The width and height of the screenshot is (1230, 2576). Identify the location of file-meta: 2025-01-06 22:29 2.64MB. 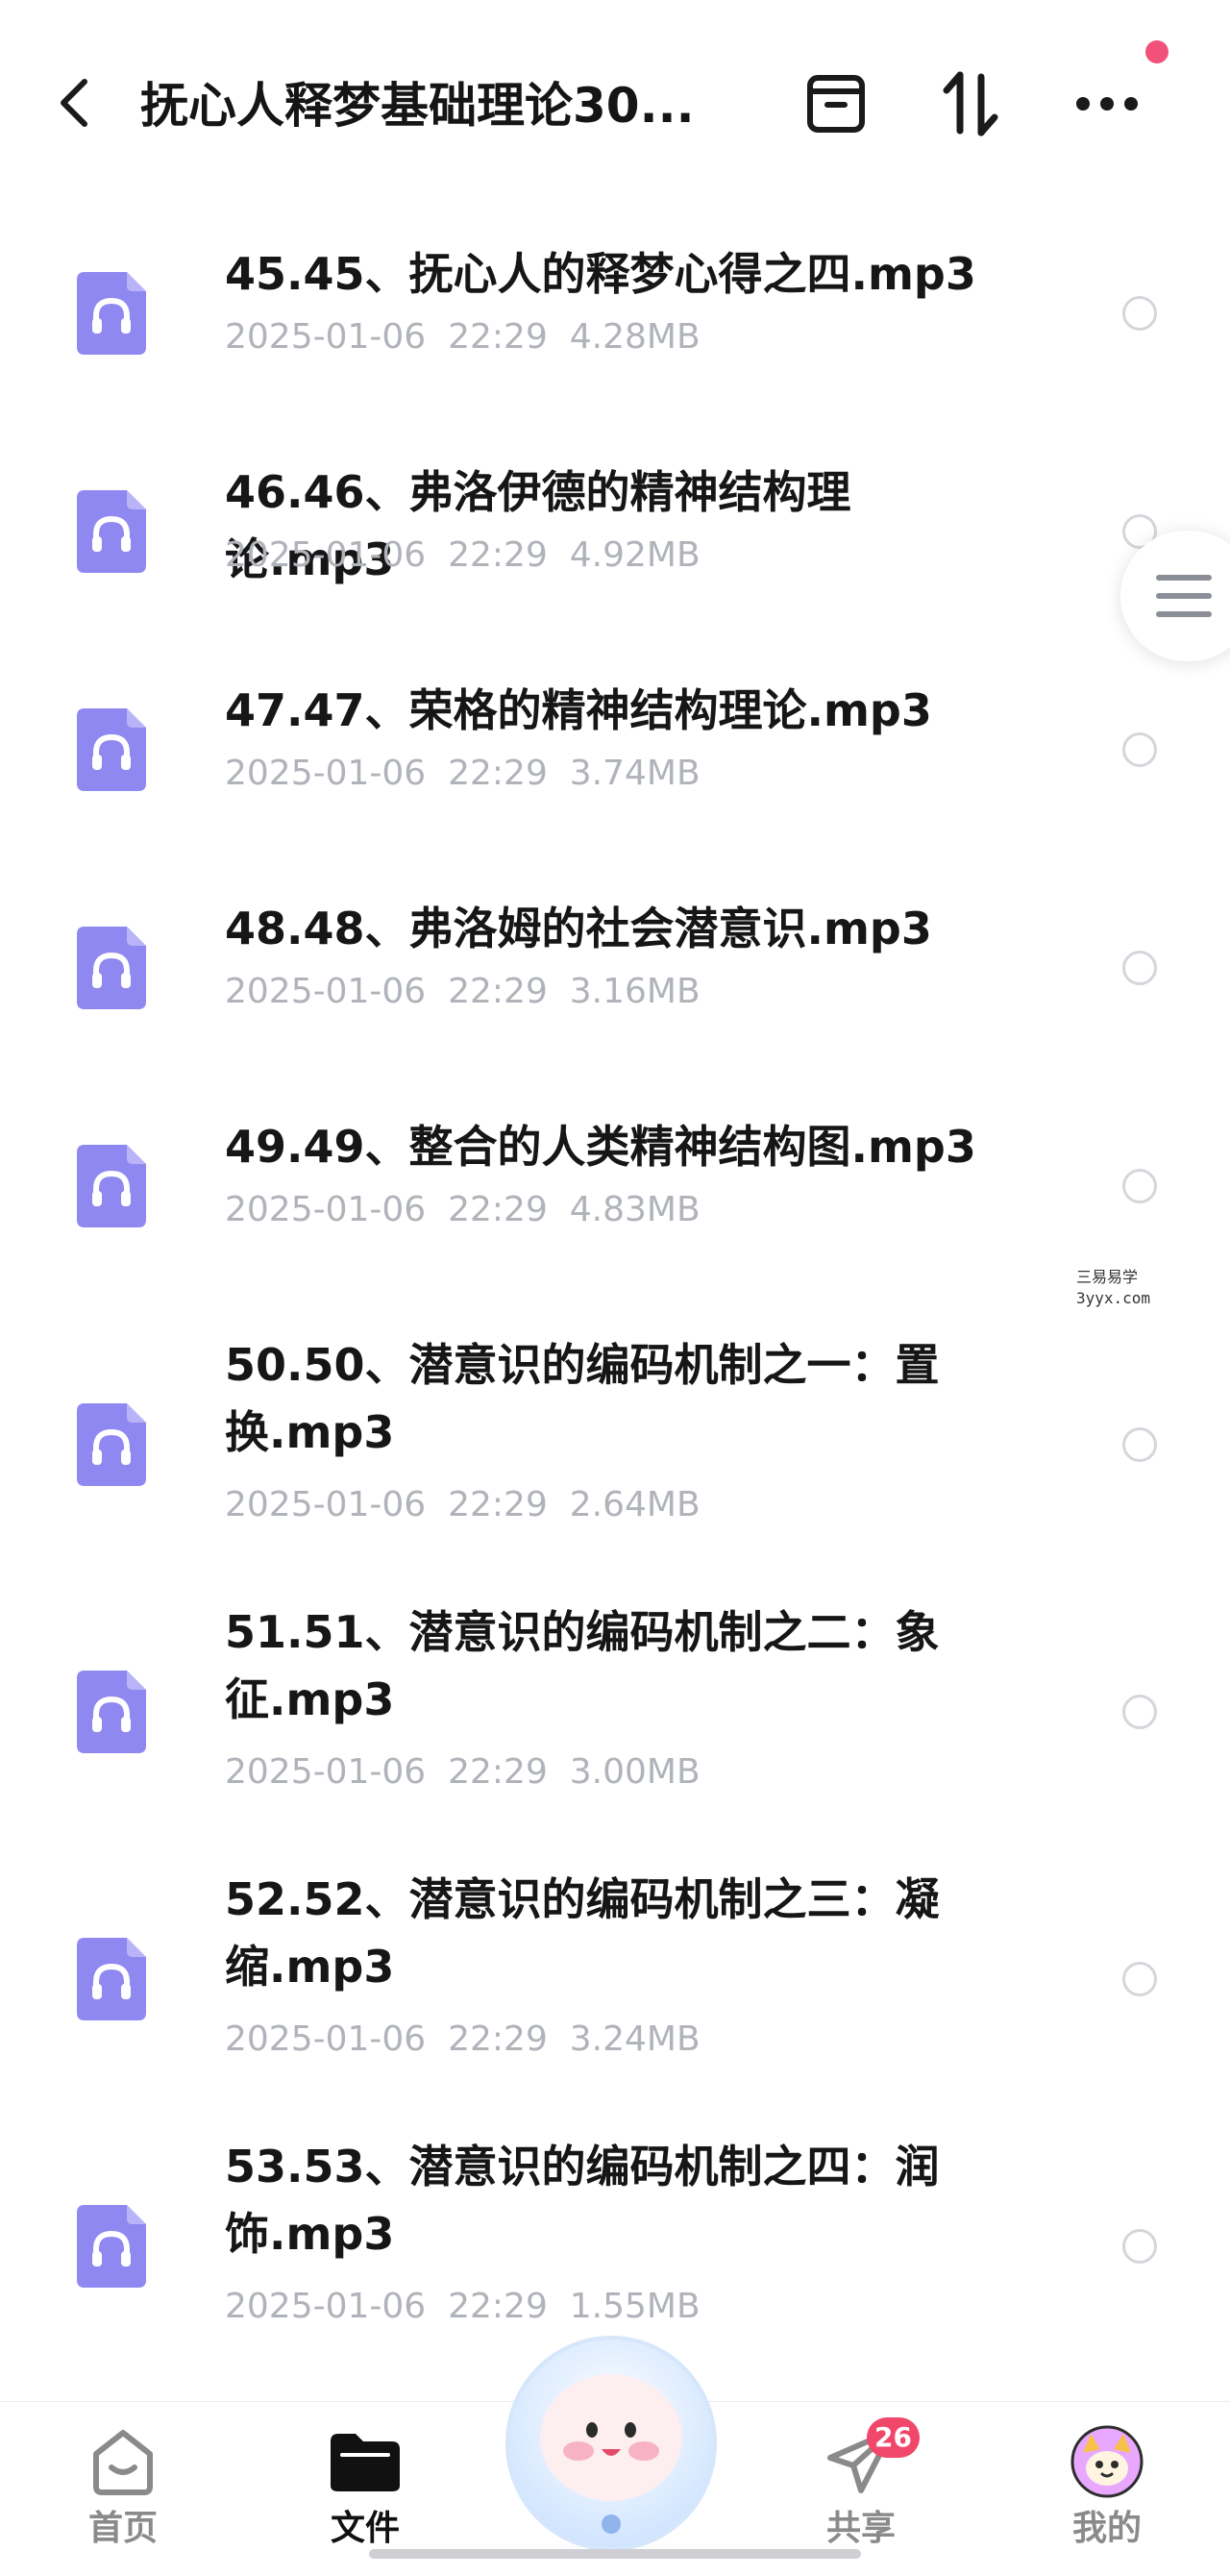
(463, 1505).